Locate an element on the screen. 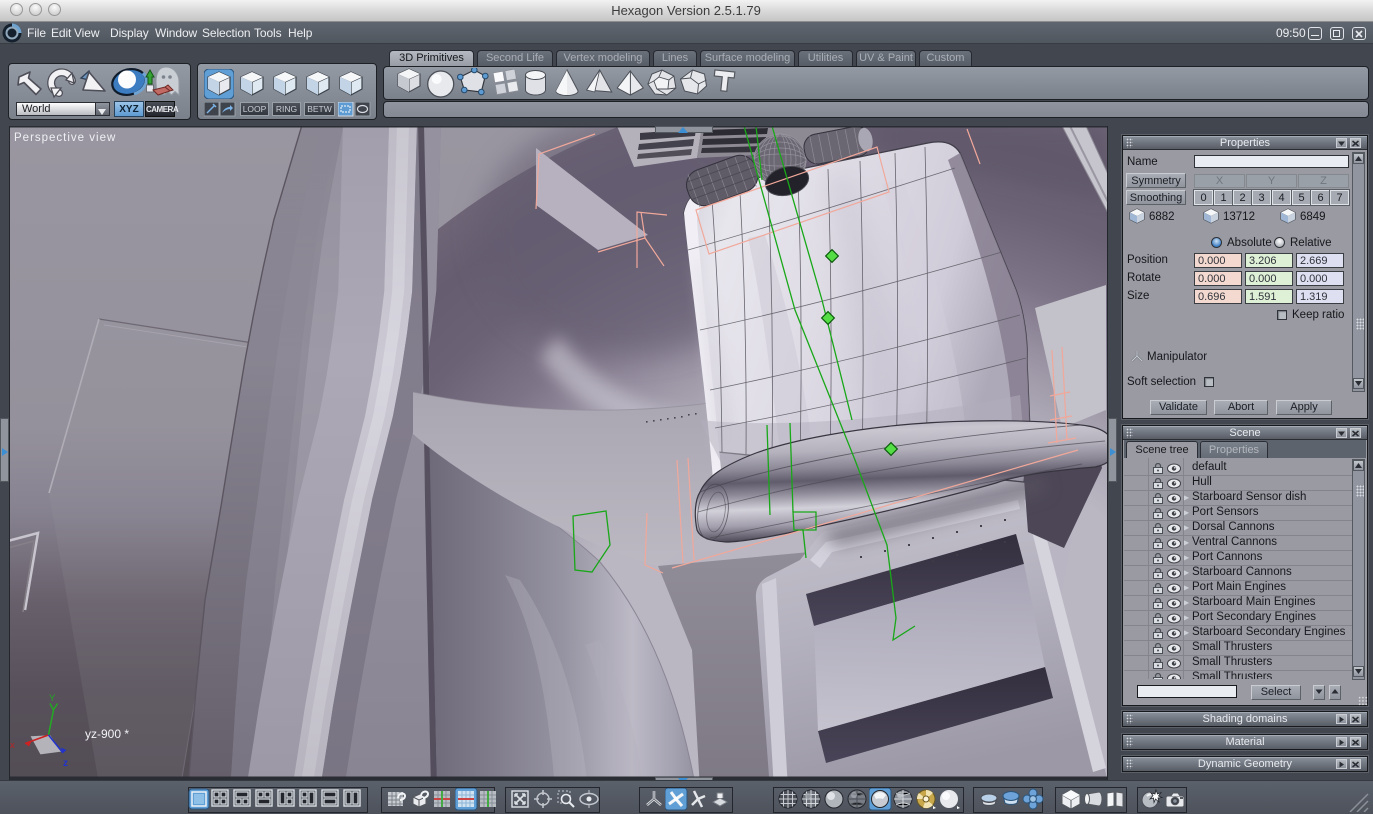  svg-text: Perspective view is located at coordinates (65, 138).